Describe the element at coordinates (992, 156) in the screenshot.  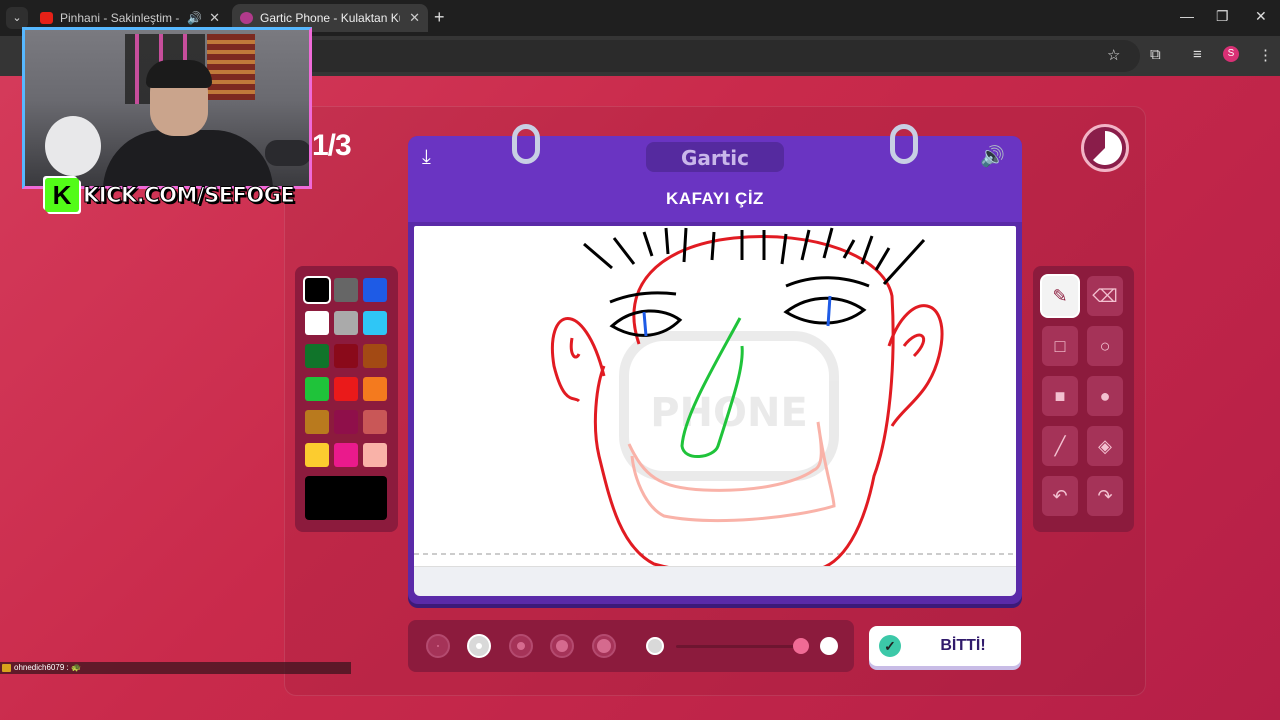
I see `sound-icon: 🔊` at that location.